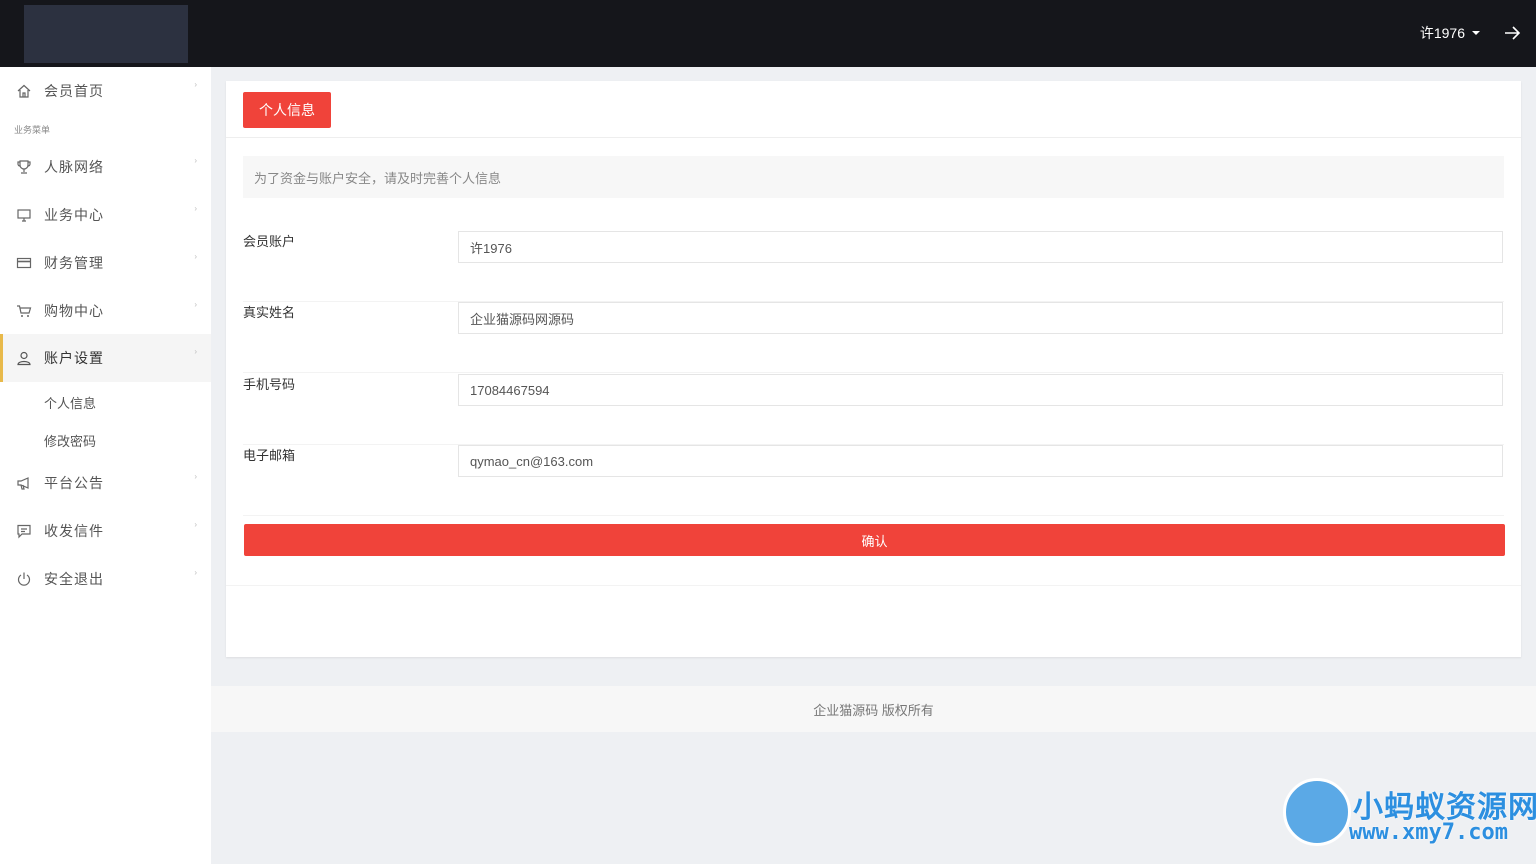 Image resolution: width=1536 pixels, height=864 pixels. What do you see at coordinates (74, 579) in the screenshot?
I see `sidebar-item-label: 安全退出` at bounding box center [74, 579].